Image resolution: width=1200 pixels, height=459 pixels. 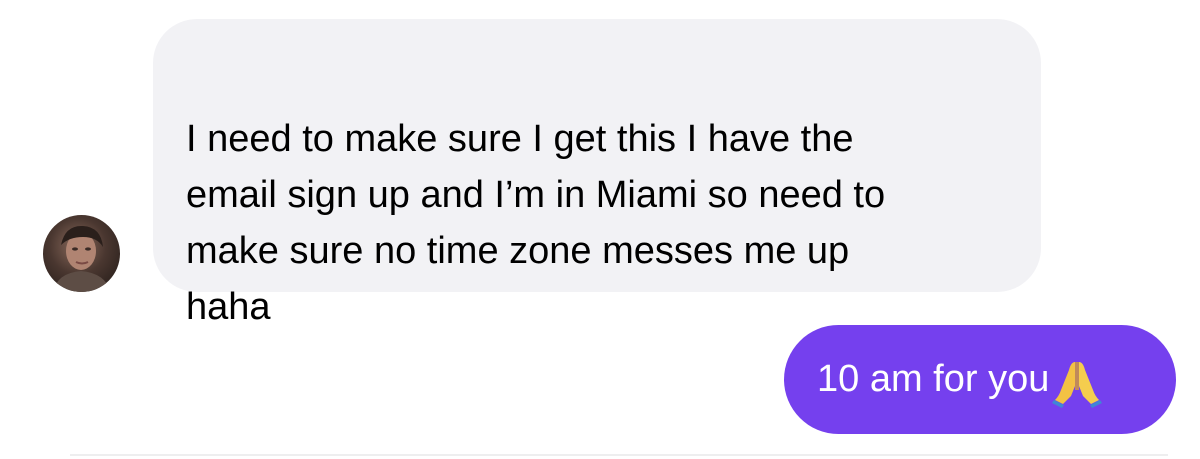 I want to click on outgoing-message-bubble: 10 am for you, so click(x=980, y=379).